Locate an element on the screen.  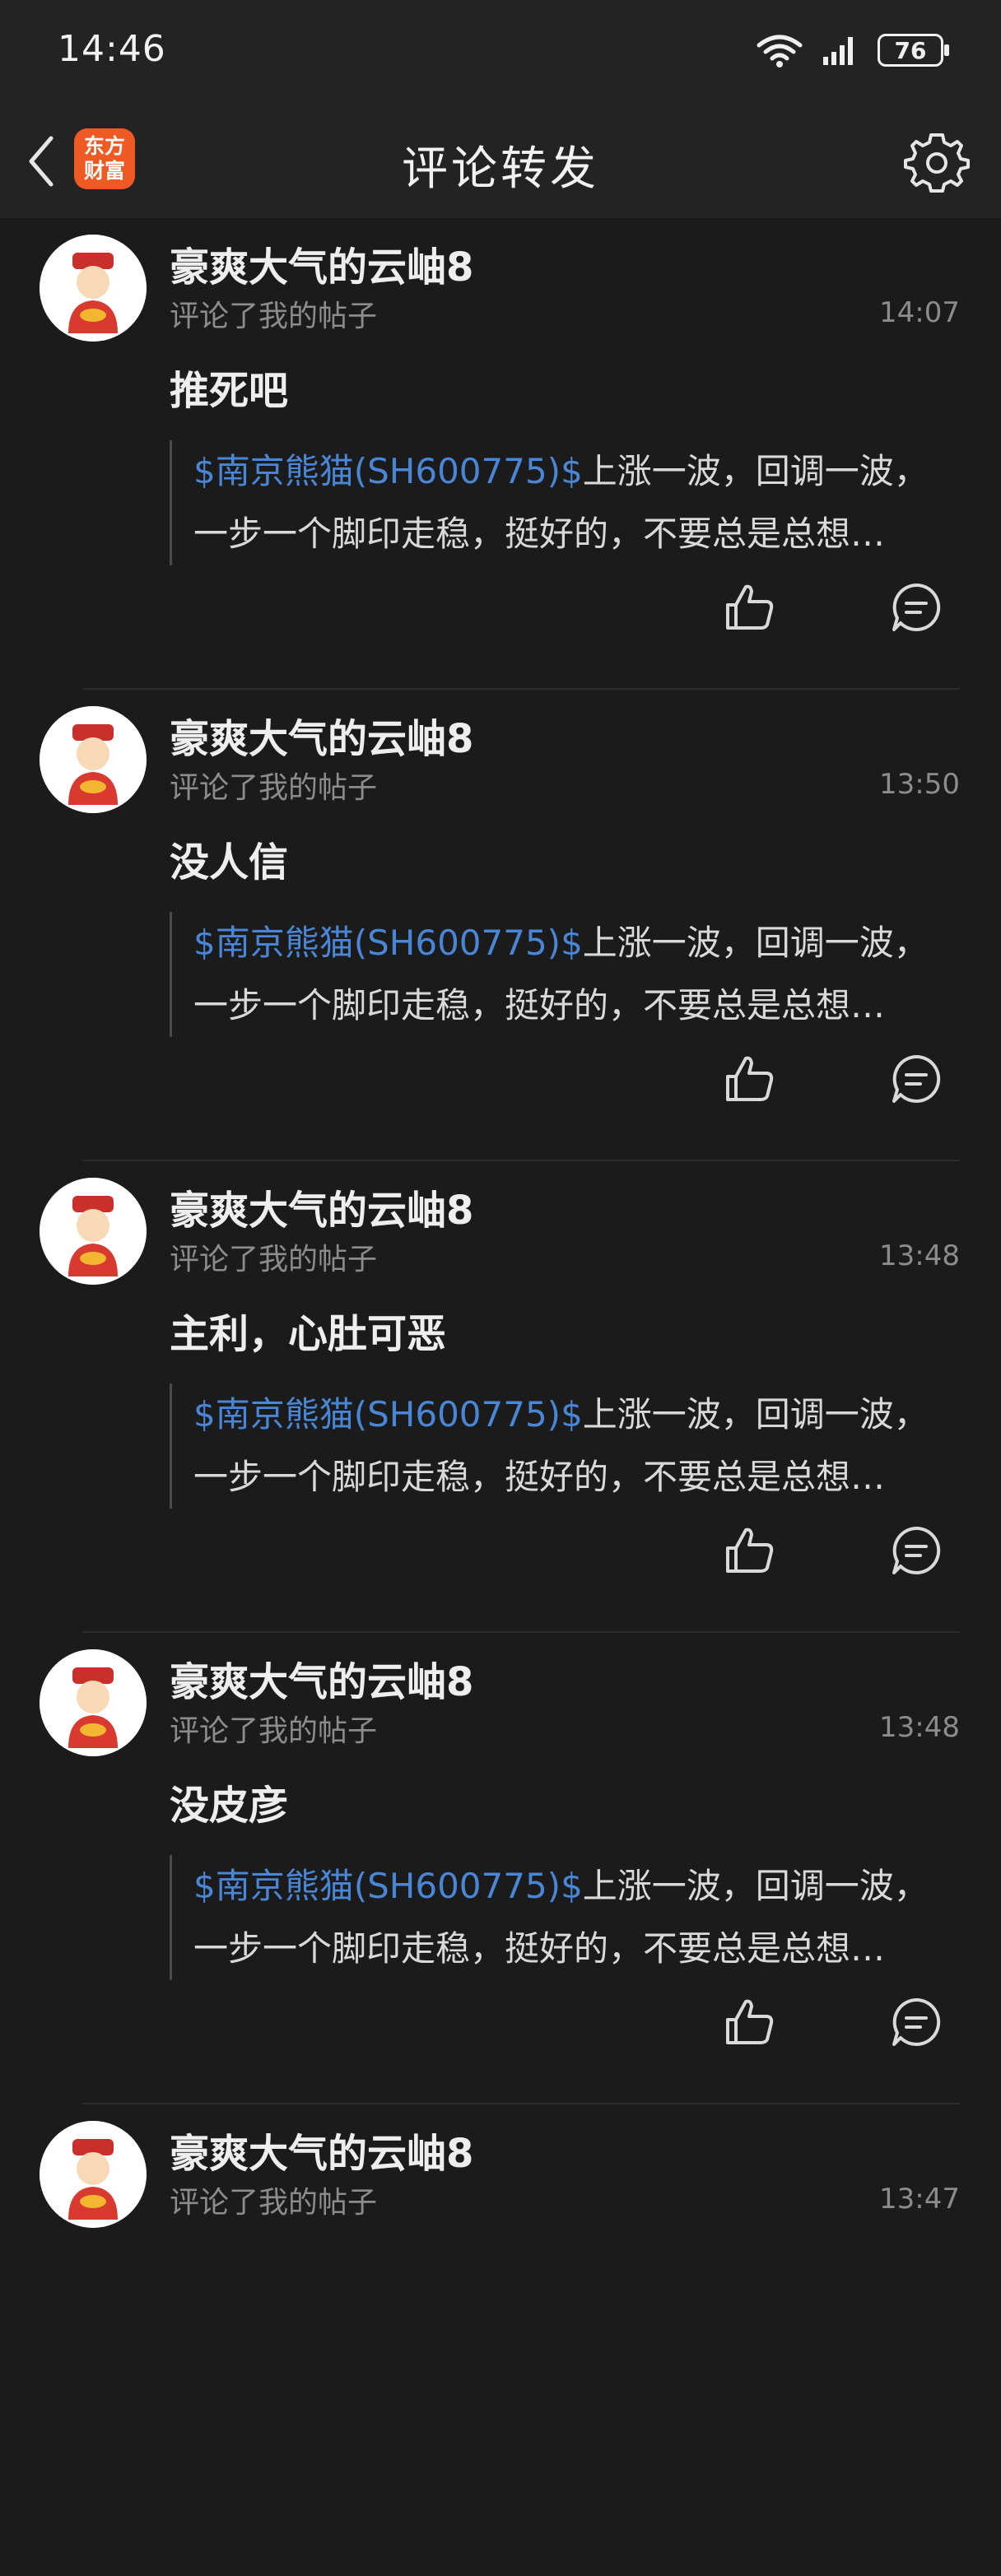
status-icons: 76 is located at coordinates (852, 50).